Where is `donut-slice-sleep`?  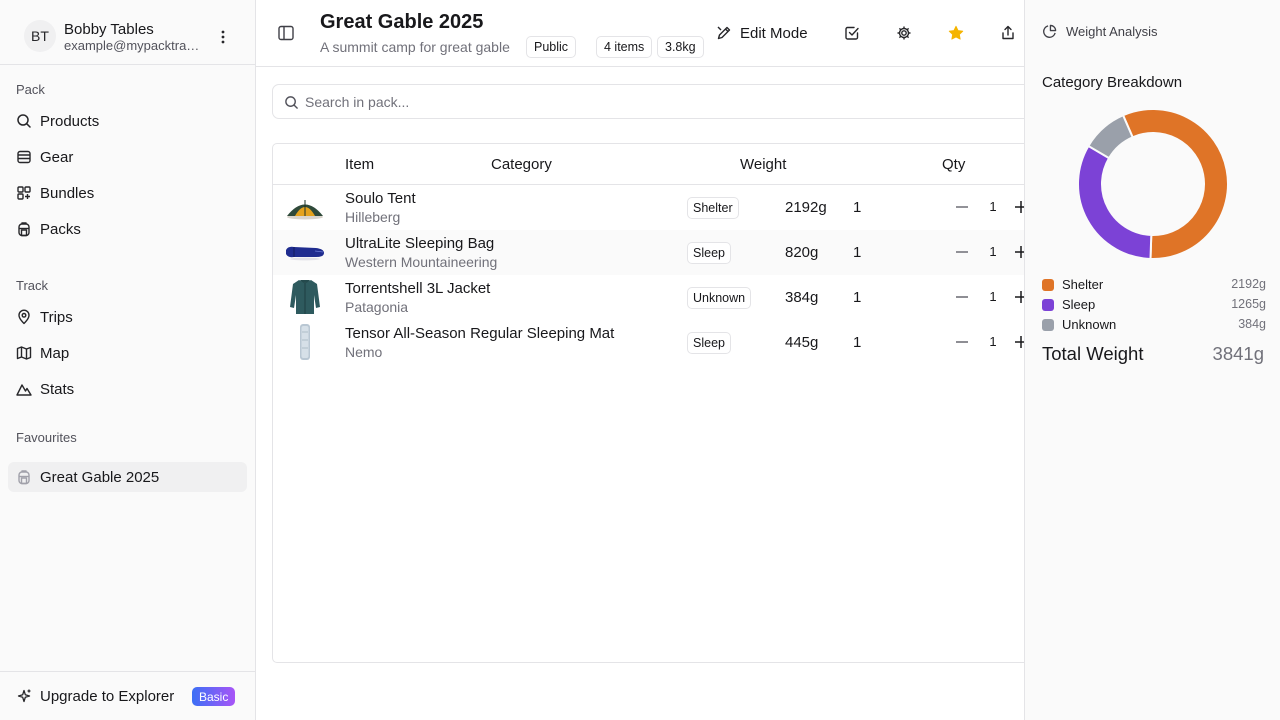
donut-slice-sleep is located at coordinates (1115, 202).